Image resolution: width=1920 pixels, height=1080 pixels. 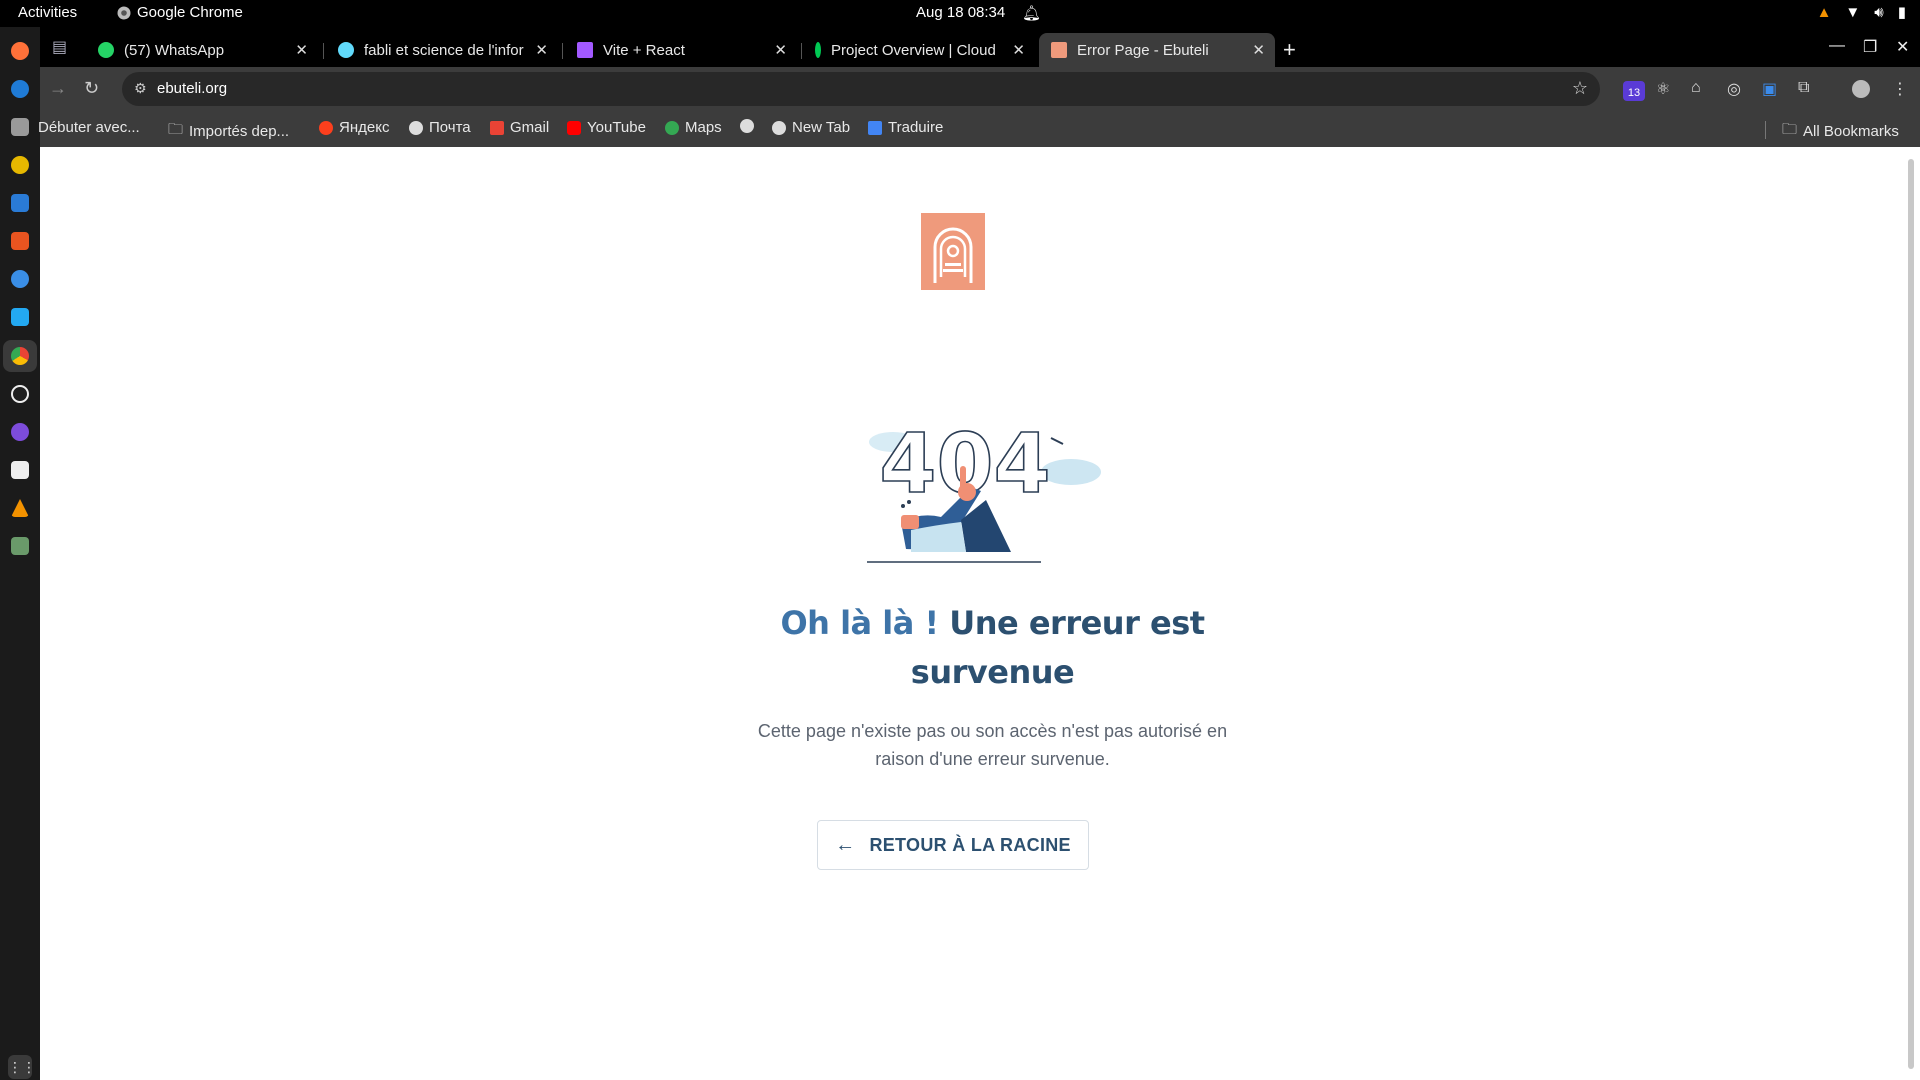 I want to click on back-button-label: RETOUR À LA RACINE, so click(x=970, y=844).